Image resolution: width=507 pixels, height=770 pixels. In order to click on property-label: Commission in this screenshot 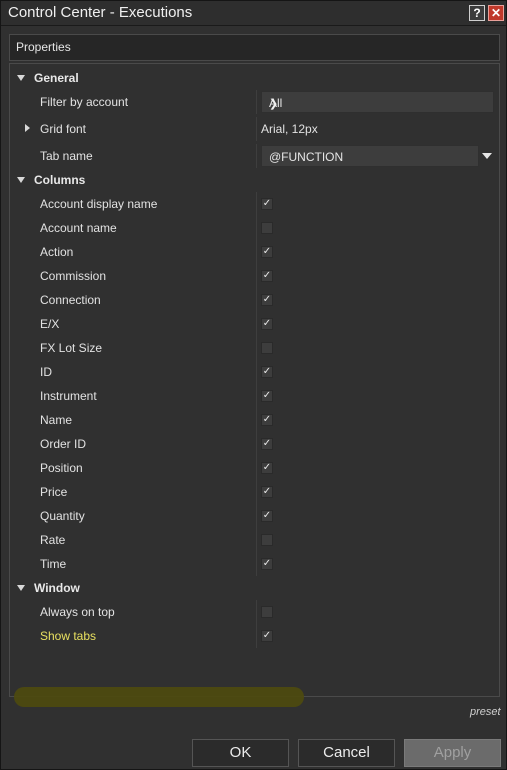, I will do `click(73, 276)`.